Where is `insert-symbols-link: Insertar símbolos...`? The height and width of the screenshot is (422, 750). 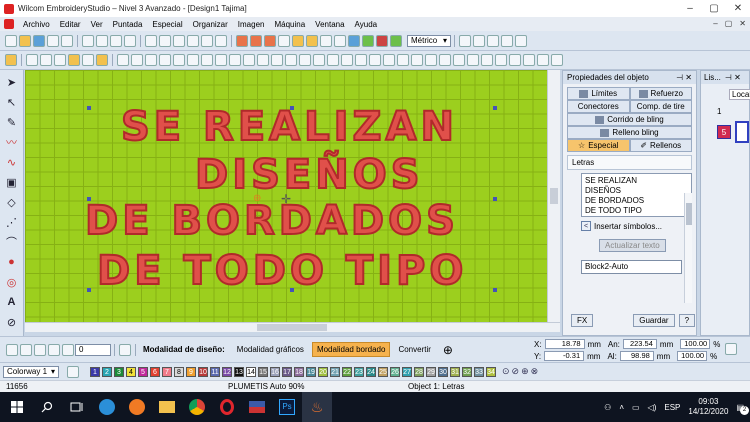
insert-symbols-link: Insertar símbolos... is located at coordinates (628, 226).